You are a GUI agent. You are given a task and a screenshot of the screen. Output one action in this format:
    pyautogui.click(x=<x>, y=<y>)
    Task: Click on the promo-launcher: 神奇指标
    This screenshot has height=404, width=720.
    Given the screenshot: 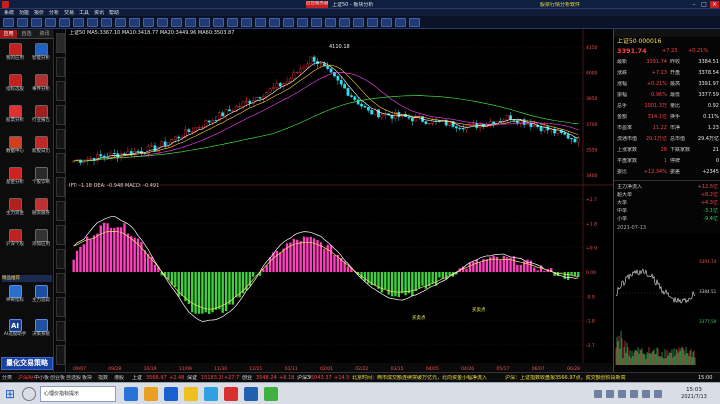 What is the action you would take?
    pyautogui.click(x=15, y=294)
    